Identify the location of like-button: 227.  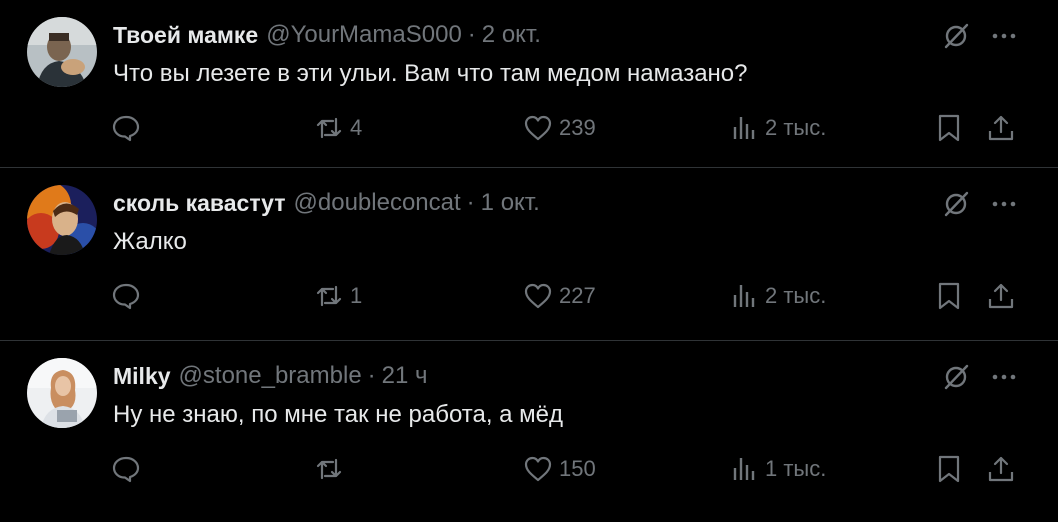
(559, 296).